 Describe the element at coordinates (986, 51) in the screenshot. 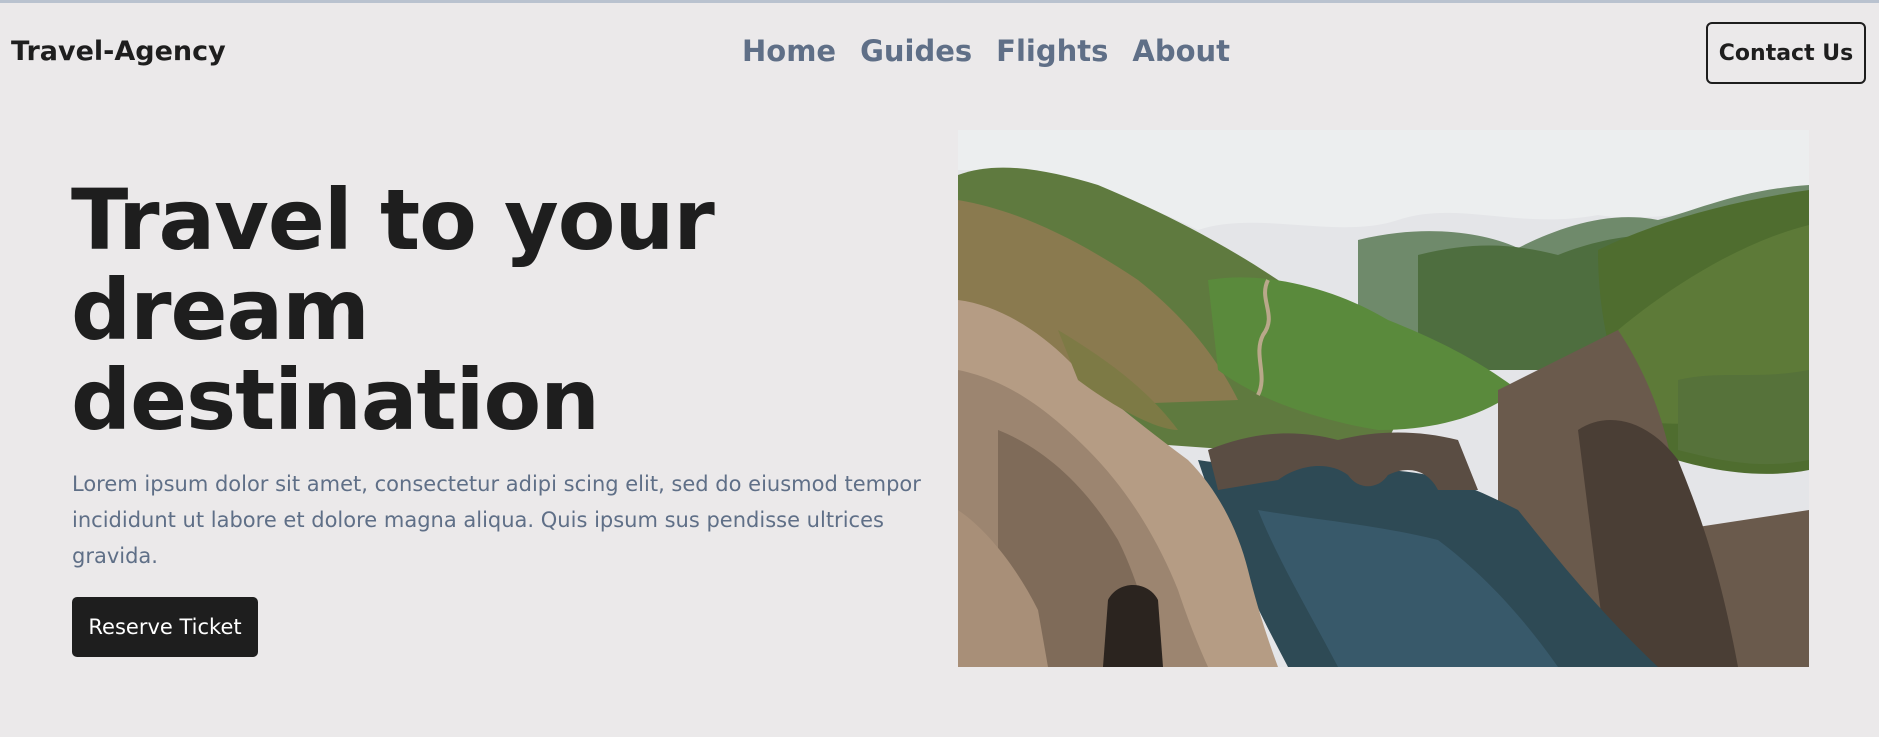

I see `main-nav: Home Guides Flights About` at that location.